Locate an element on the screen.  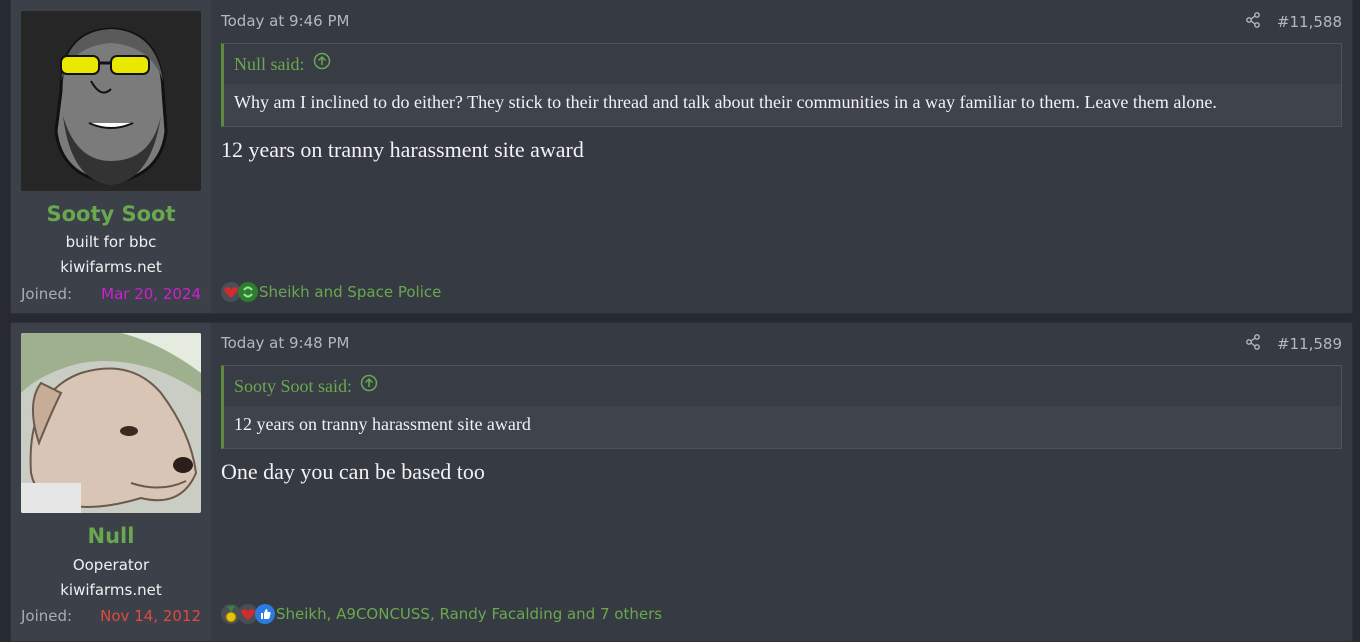
post-date: Today at 9:48 PM is located at coordinates (285, 343).